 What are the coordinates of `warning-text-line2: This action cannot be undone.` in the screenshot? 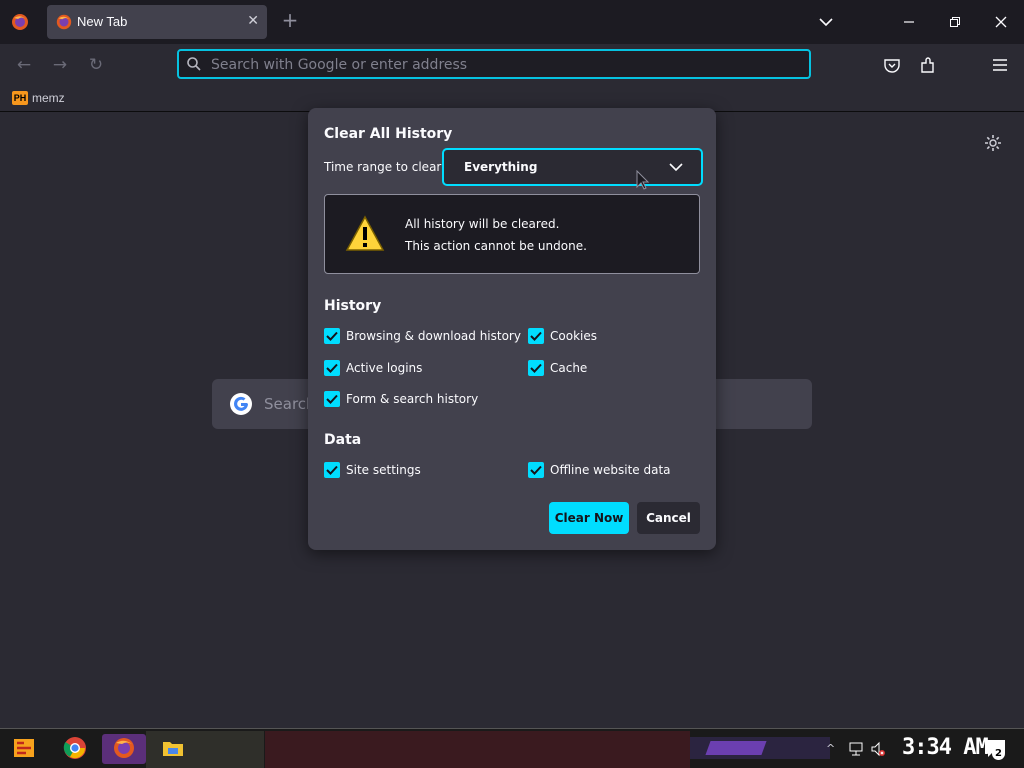 It's located at (496, 246).